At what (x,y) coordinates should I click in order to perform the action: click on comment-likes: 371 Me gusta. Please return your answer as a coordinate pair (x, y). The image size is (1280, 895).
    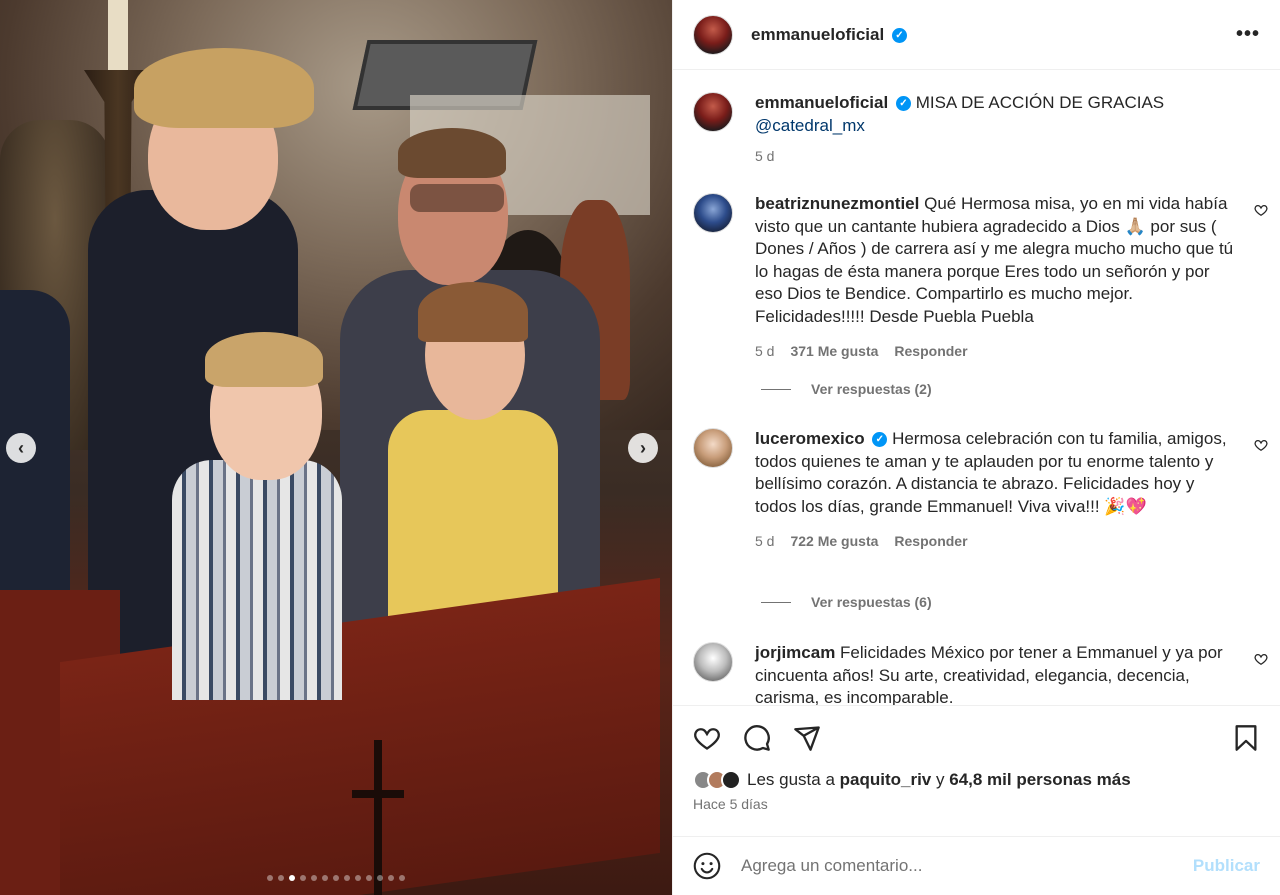
    Looking at the image, I should click on (834, 351).